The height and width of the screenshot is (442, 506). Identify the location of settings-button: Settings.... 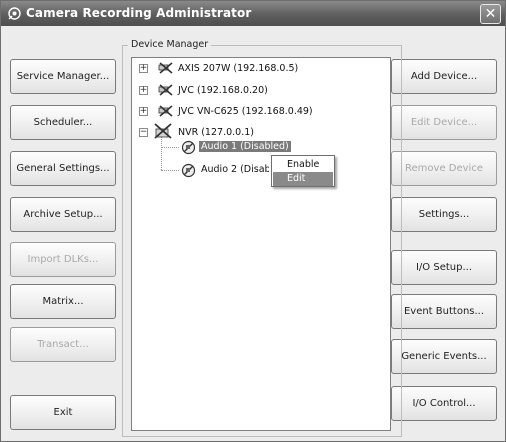
(444, 214).